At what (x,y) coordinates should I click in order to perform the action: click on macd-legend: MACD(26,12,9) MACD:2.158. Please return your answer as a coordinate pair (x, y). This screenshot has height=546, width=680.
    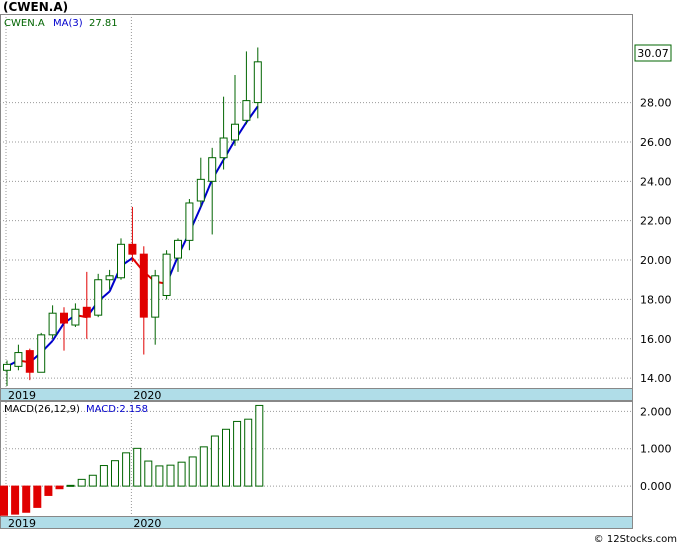
    Looking at the image, I should click on (76, 409).